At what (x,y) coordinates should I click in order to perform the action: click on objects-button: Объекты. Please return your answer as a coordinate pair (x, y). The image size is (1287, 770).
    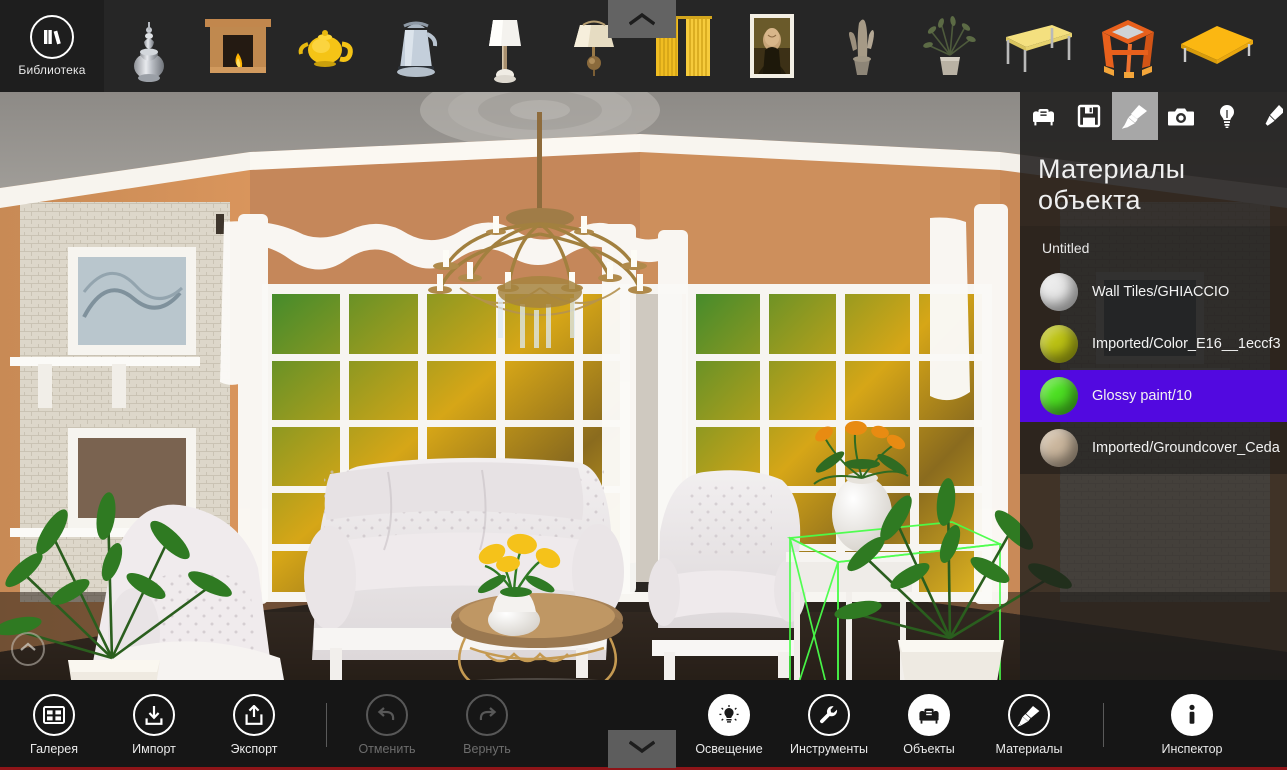
    Looking at the image, I should click on (929, 725).